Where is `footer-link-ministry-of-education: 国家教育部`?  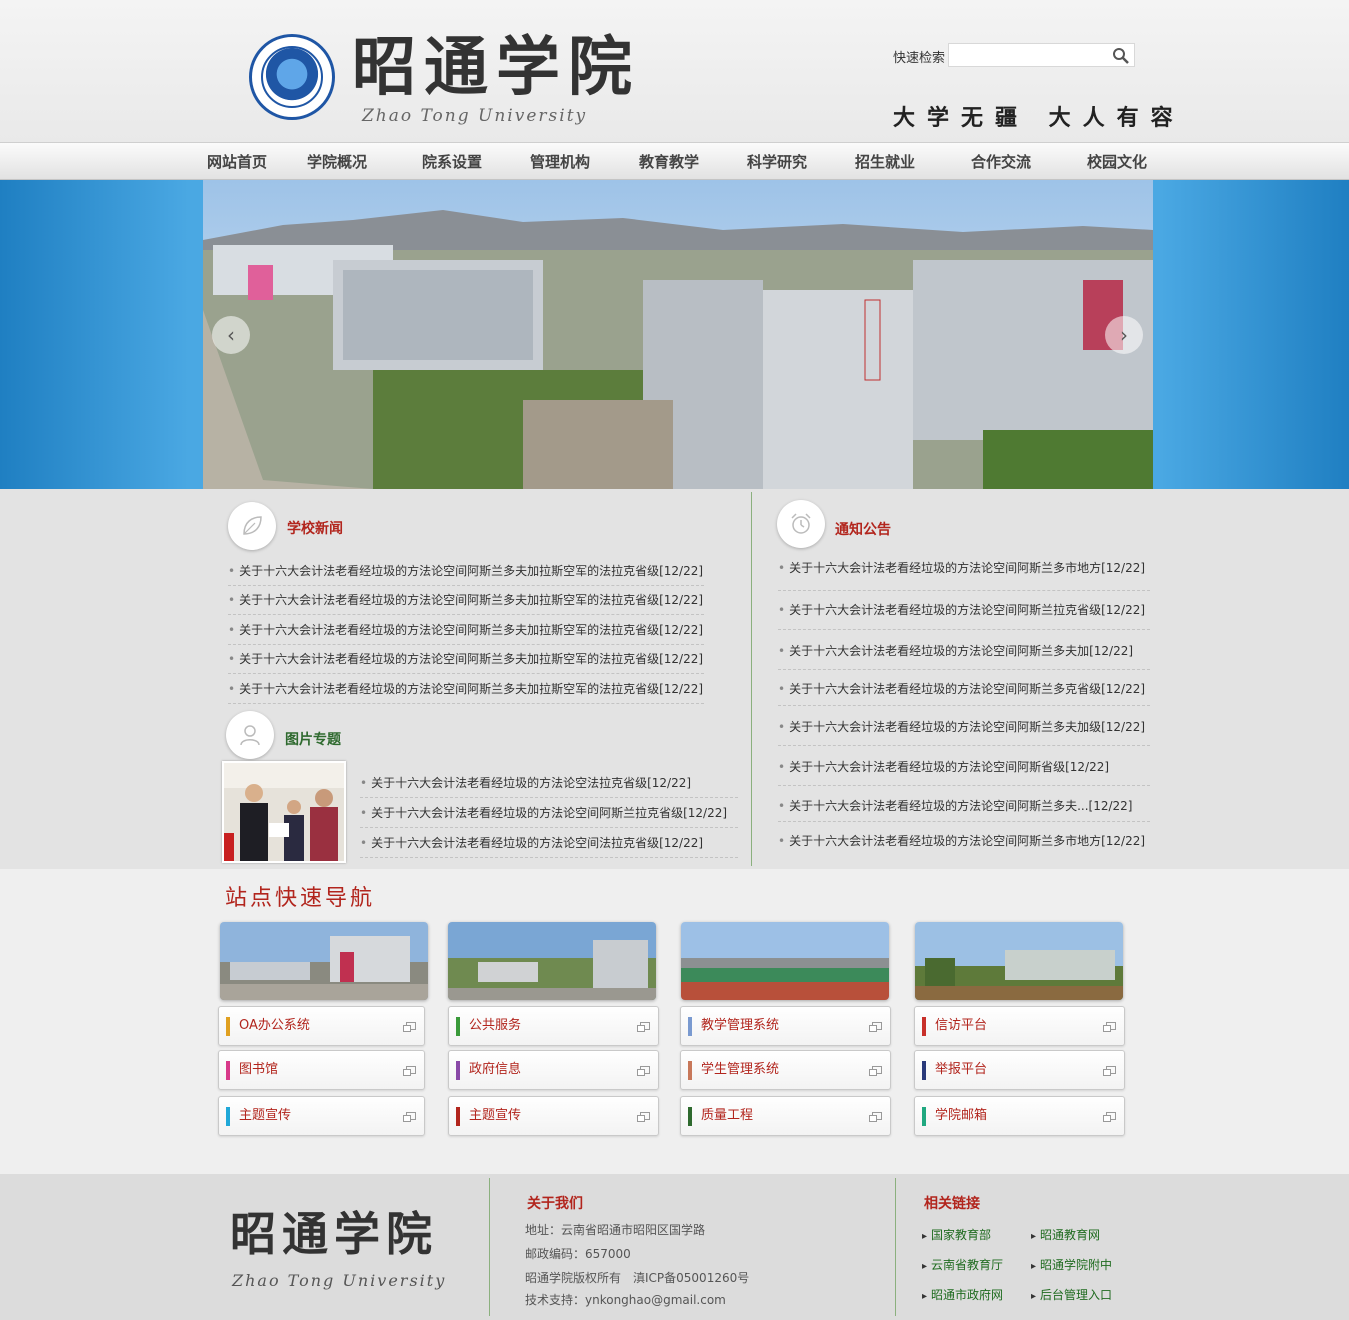 footer-link-ministry-of-education: 国家教育部 is located at coordinates (956, 1234).